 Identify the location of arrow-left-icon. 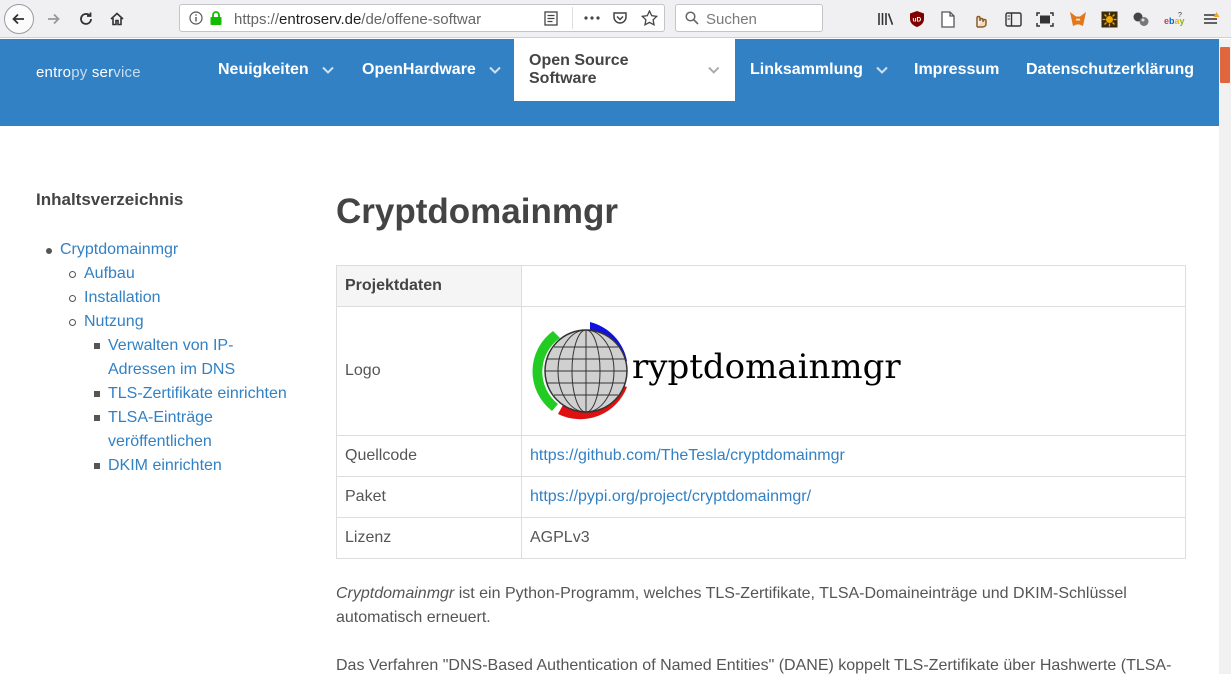
(18, 19).